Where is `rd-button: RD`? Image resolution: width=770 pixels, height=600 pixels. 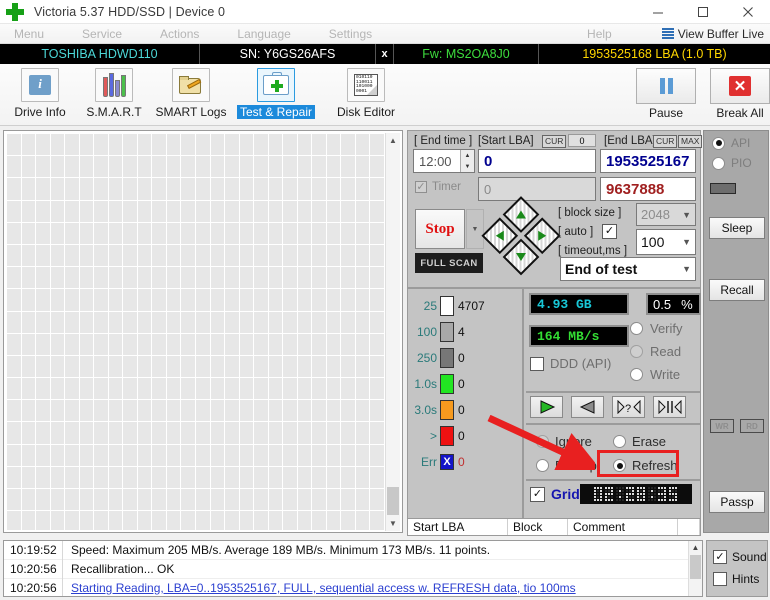 rd-button: RD is located at coordinates (752, 426).